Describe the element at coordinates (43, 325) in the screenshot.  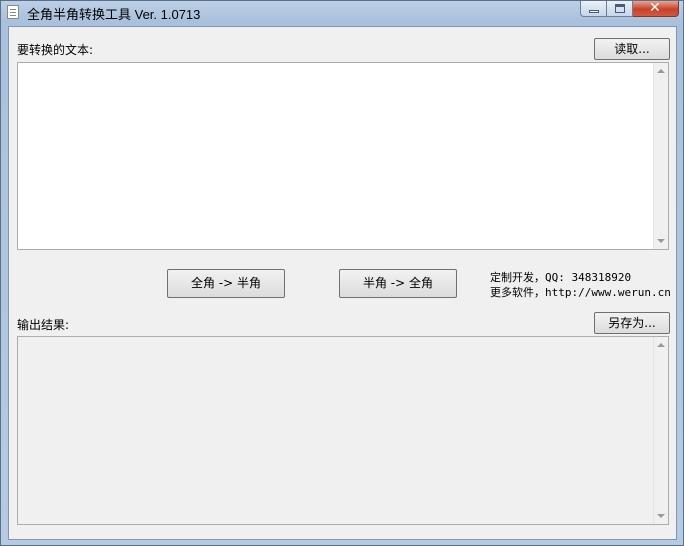
I see `output-label: 输出结果:` at that location.